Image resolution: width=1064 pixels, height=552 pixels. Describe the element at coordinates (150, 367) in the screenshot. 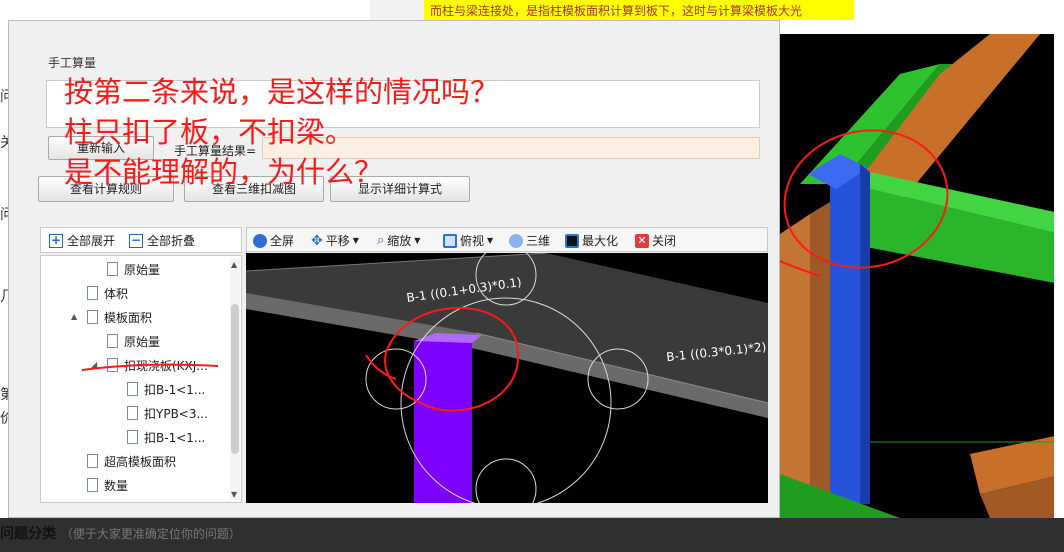

I see `annotation-underline` at that location.